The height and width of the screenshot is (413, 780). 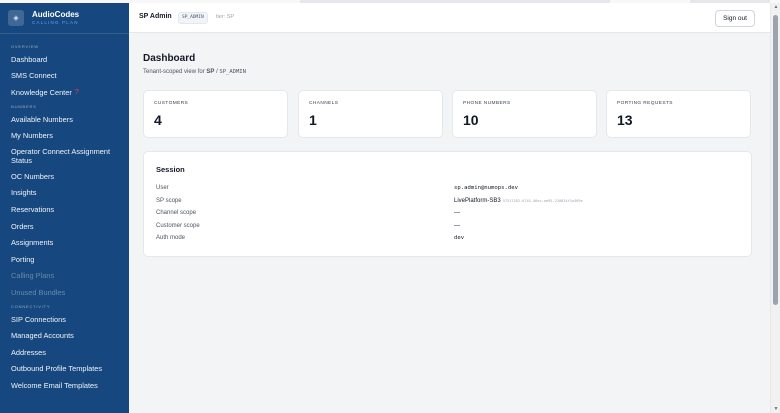 What do you see at coordinates (64, 135) in the screenshot?
I see `sidebar-item-my-numbers: My Numbers` at bounding box center [64, 135].